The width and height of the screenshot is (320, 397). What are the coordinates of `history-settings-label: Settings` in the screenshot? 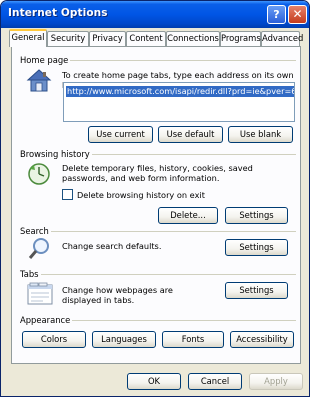 It's located at (256, 215).